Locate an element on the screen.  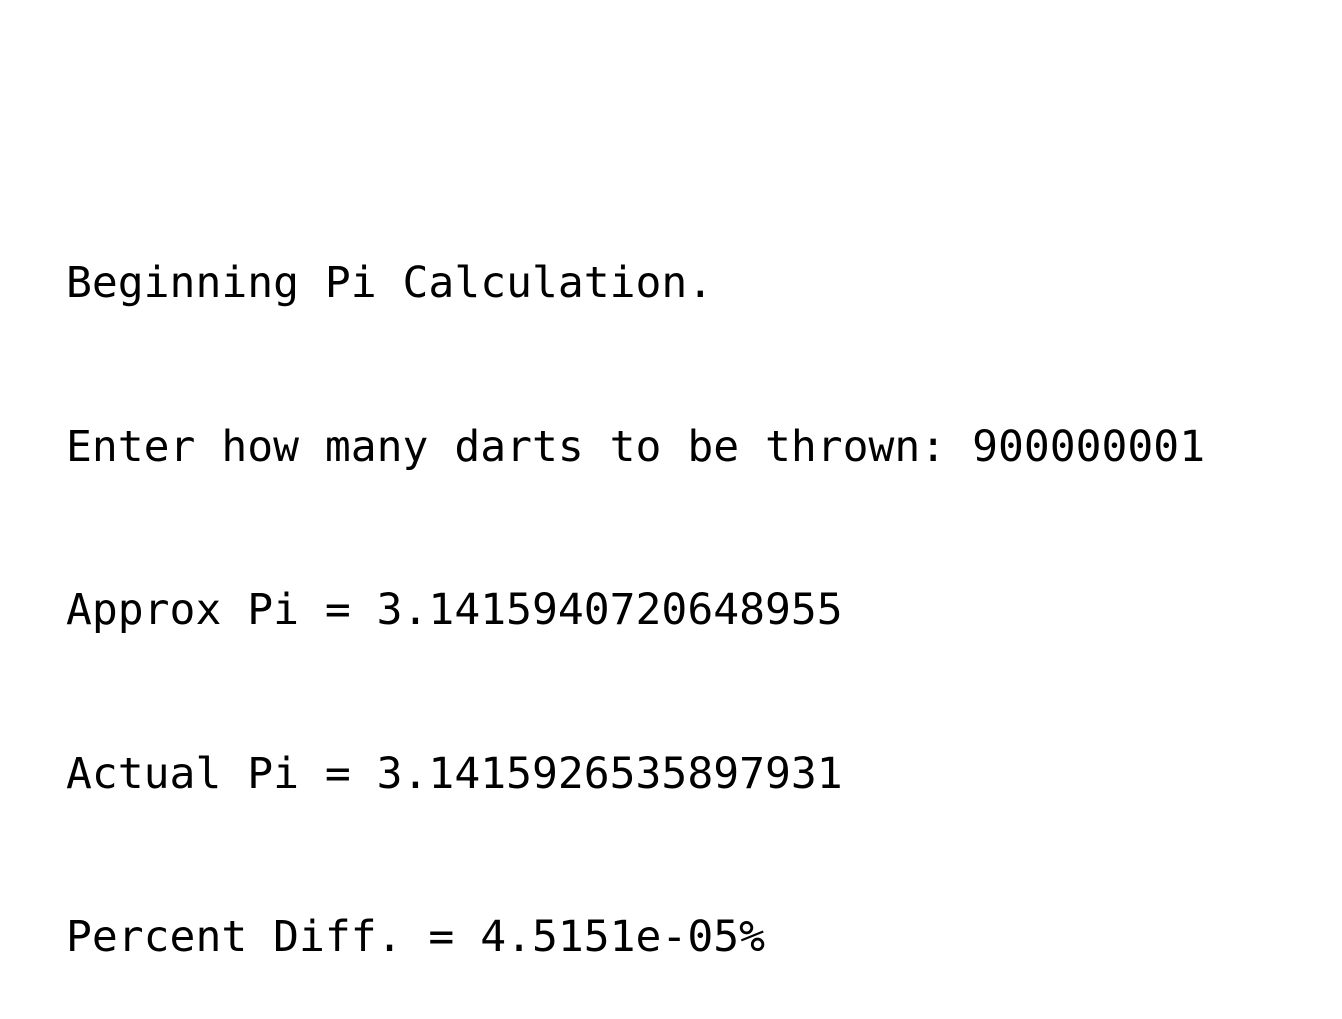
console-line-percent-diff: Percent Diff. = 4.5151e-05% is located at coordinates (415, 937).